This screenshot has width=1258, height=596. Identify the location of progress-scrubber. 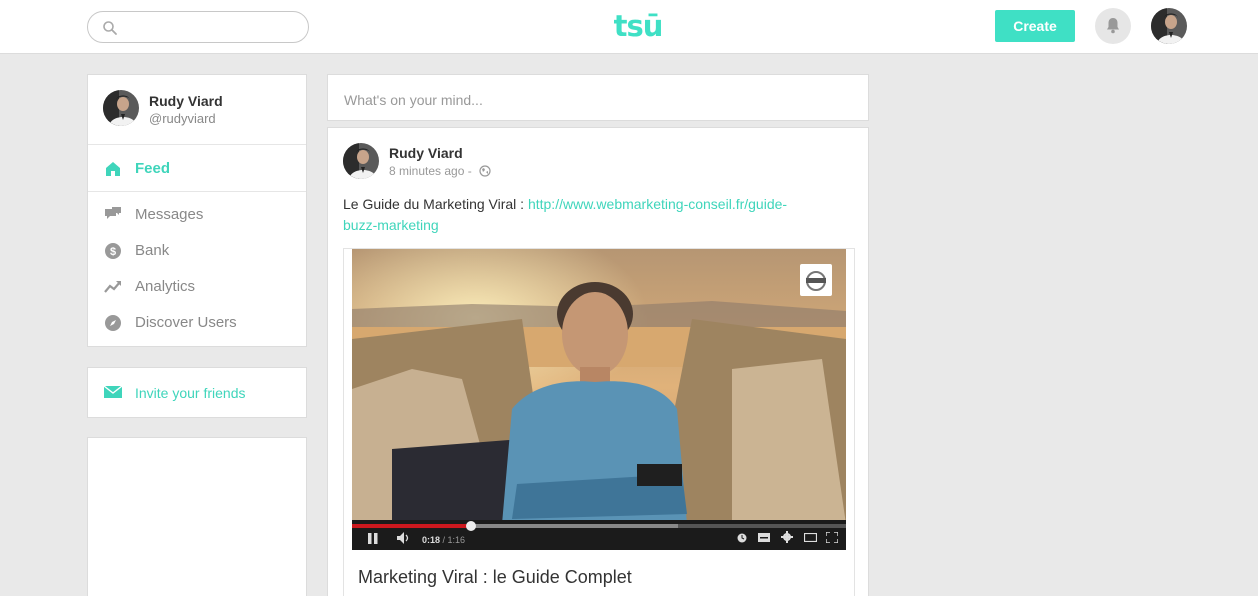
(471, 526).